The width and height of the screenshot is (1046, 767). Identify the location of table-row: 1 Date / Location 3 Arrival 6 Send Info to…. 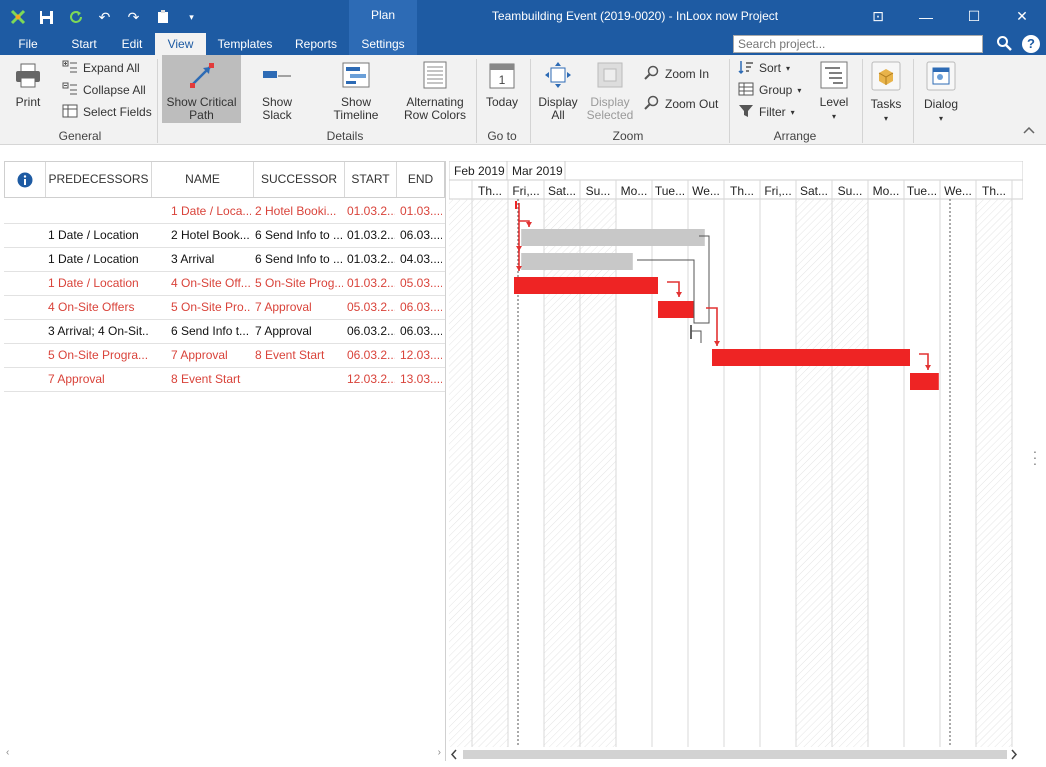
(224, 260).